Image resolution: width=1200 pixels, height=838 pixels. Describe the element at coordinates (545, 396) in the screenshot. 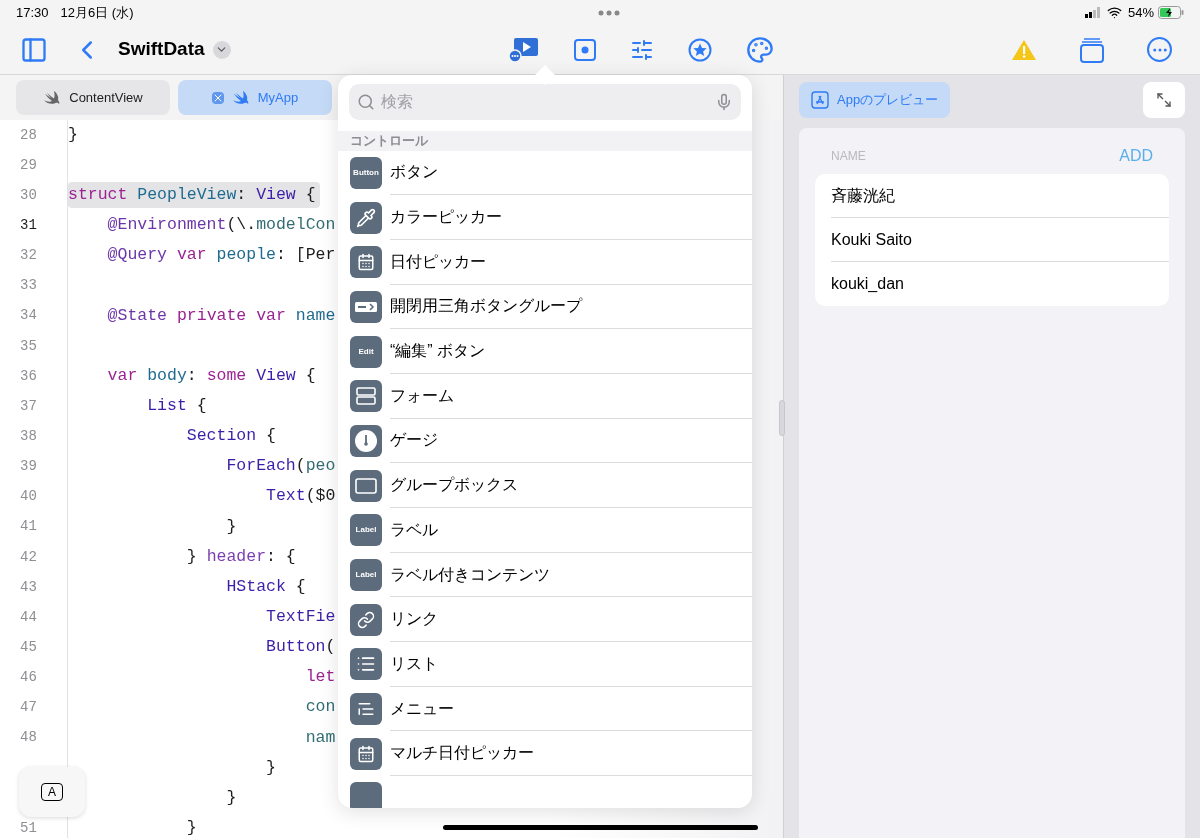

I see `library-item: フォーム` at that location.